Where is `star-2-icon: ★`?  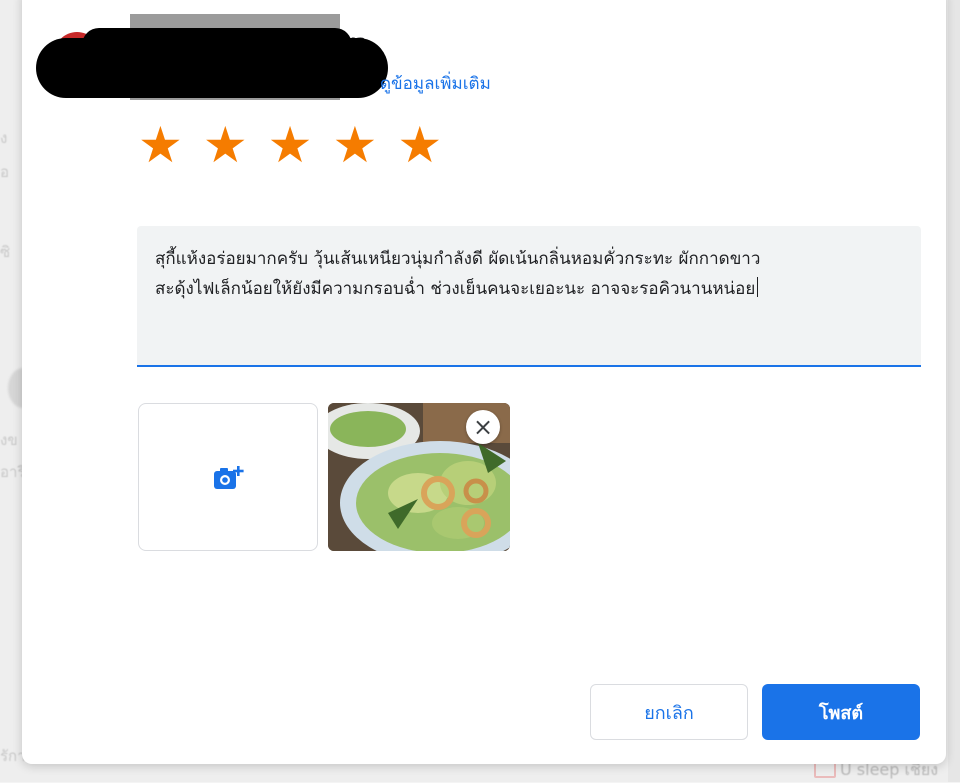 star-2-icon: ★ is located at coordinates (225, 145).